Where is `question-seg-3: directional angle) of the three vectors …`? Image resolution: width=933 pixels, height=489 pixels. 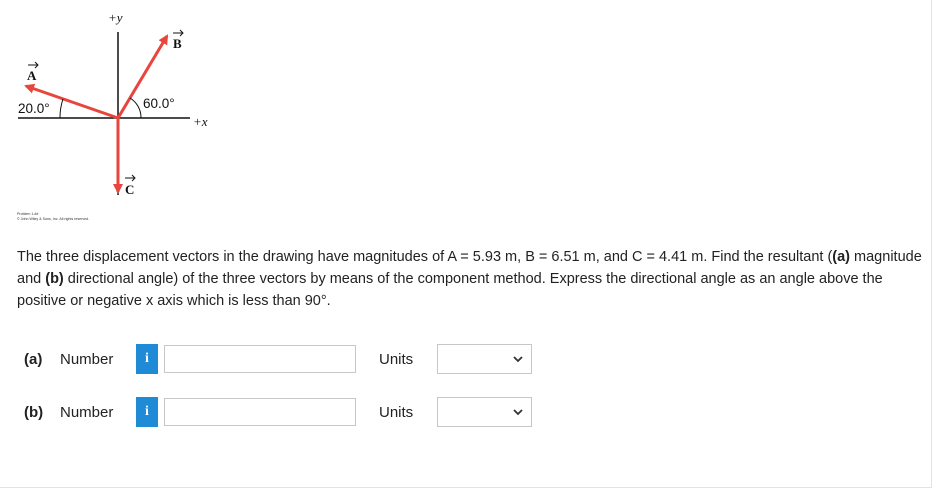 question-seg-3: directional angle) of the three vectors … is located at coordinates (450, 290).